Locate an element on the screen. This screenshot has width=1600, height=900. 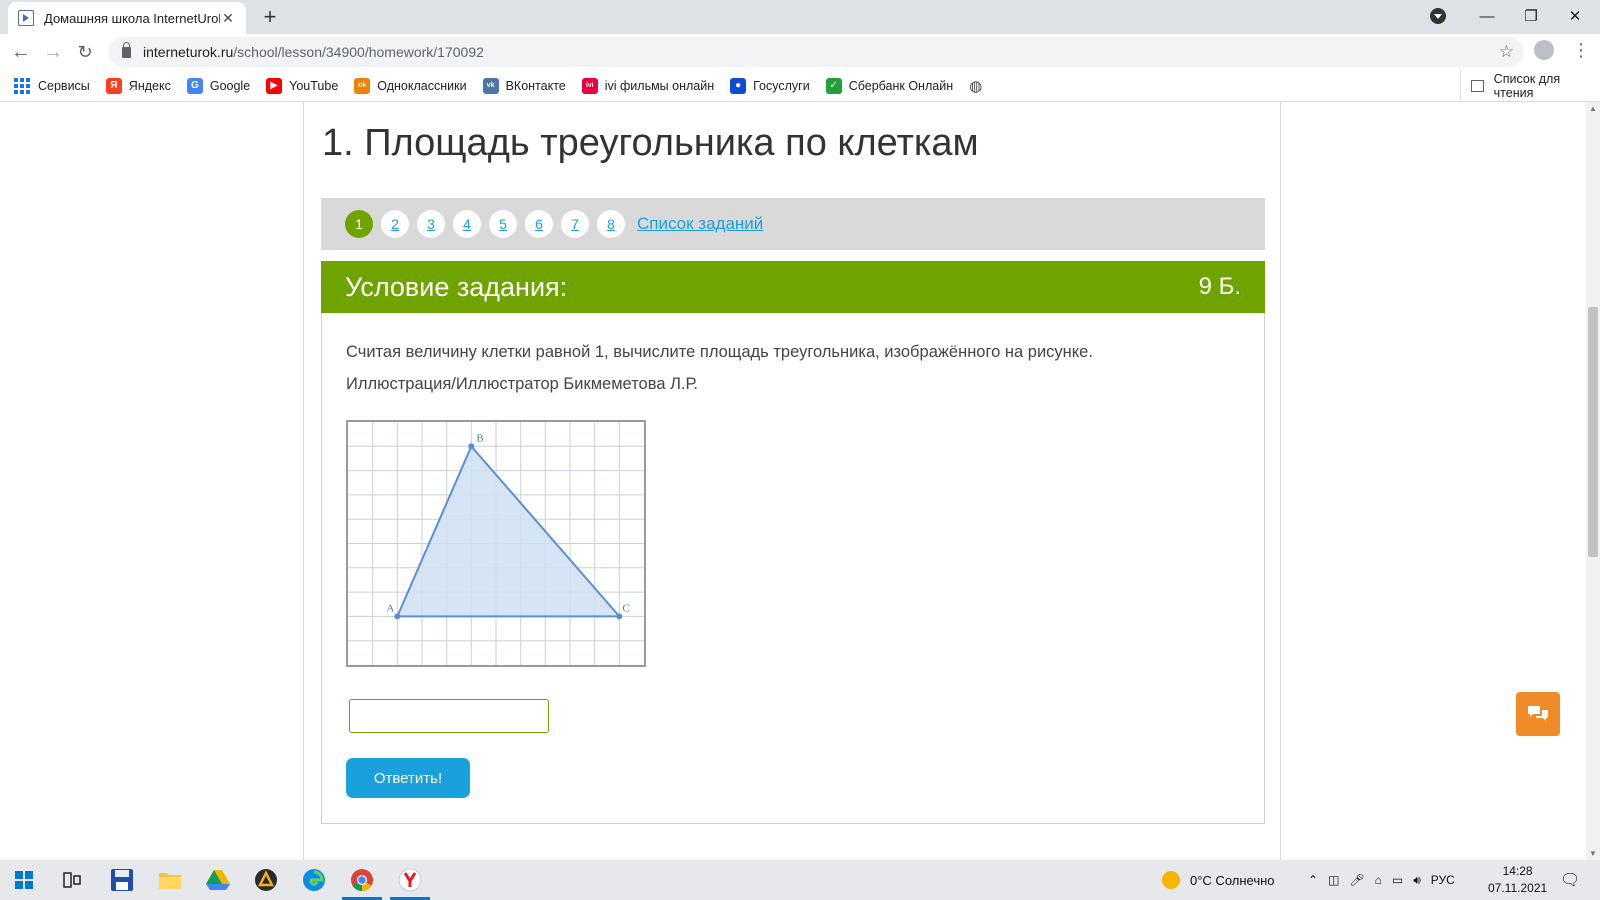
page-scrollbar: ▲ ▼ is located at coordinates (1593, 481).